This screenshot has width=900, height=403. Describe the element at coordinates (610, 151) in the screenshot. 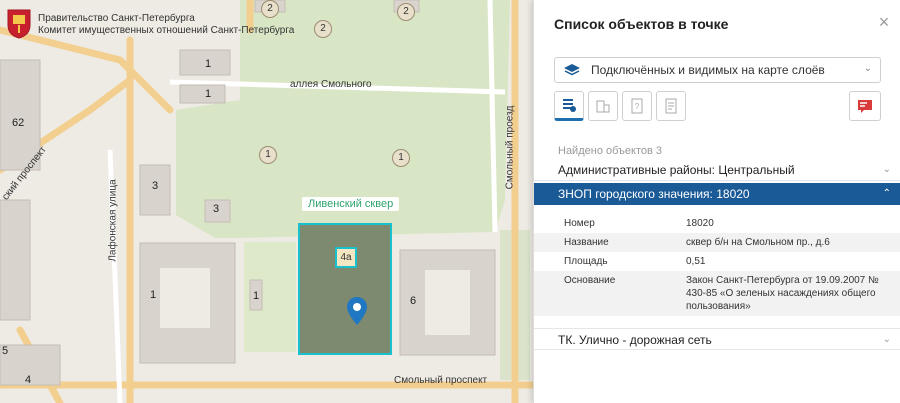

I see `found-count: Найдено объектов 3` at that location.